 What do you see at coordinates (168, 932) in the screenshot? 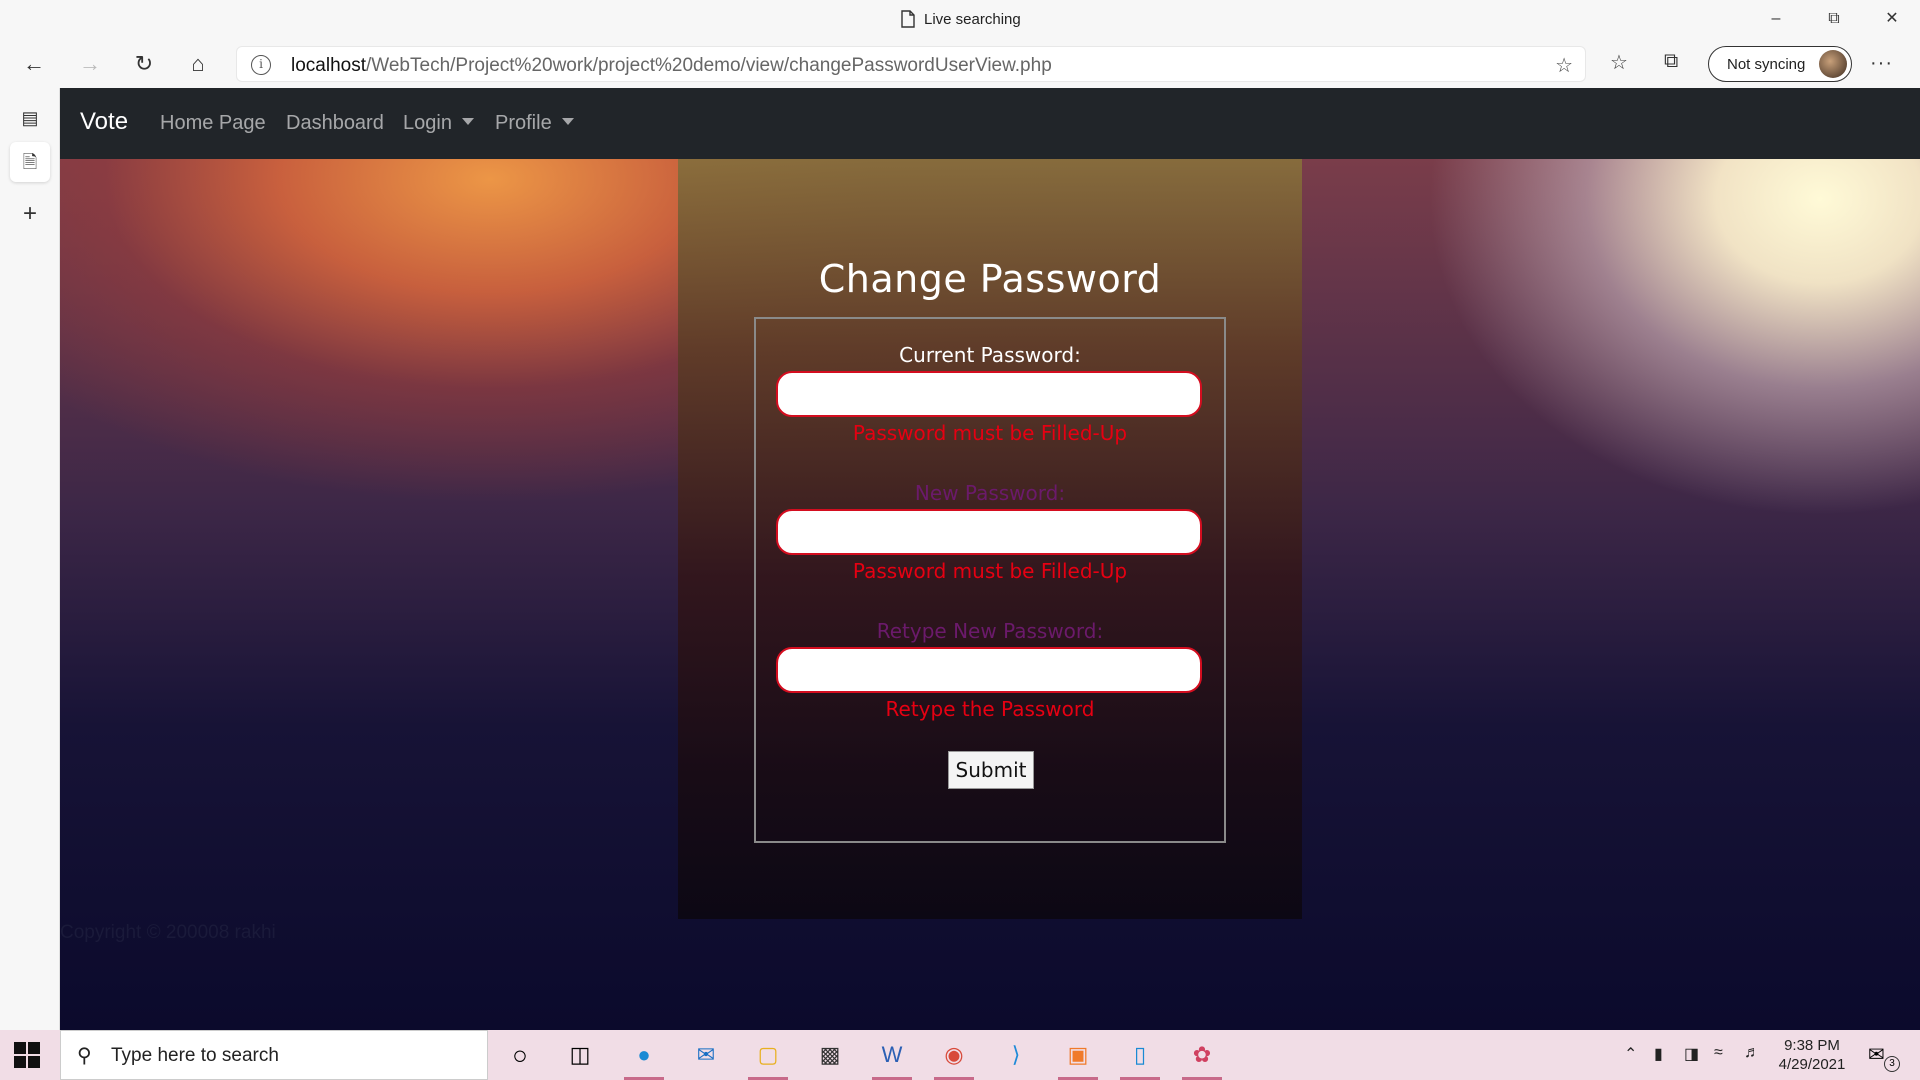
I see `copyright-text: Copyright © 200008 rakhi` at bounding box center [168, 932].